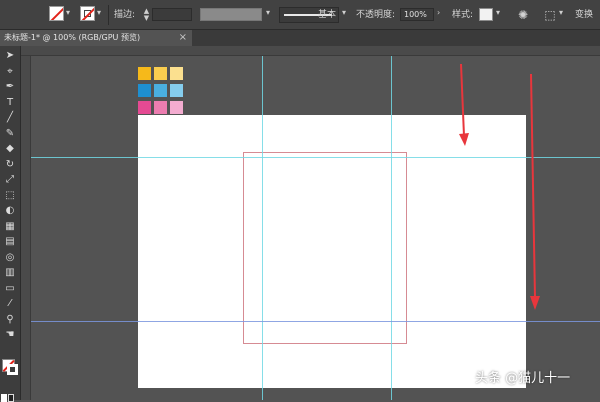  What do you see at coordinates (486, 14) in the screenshot?
I see `graphic-style-swatch` at bounding box center [486, 14].